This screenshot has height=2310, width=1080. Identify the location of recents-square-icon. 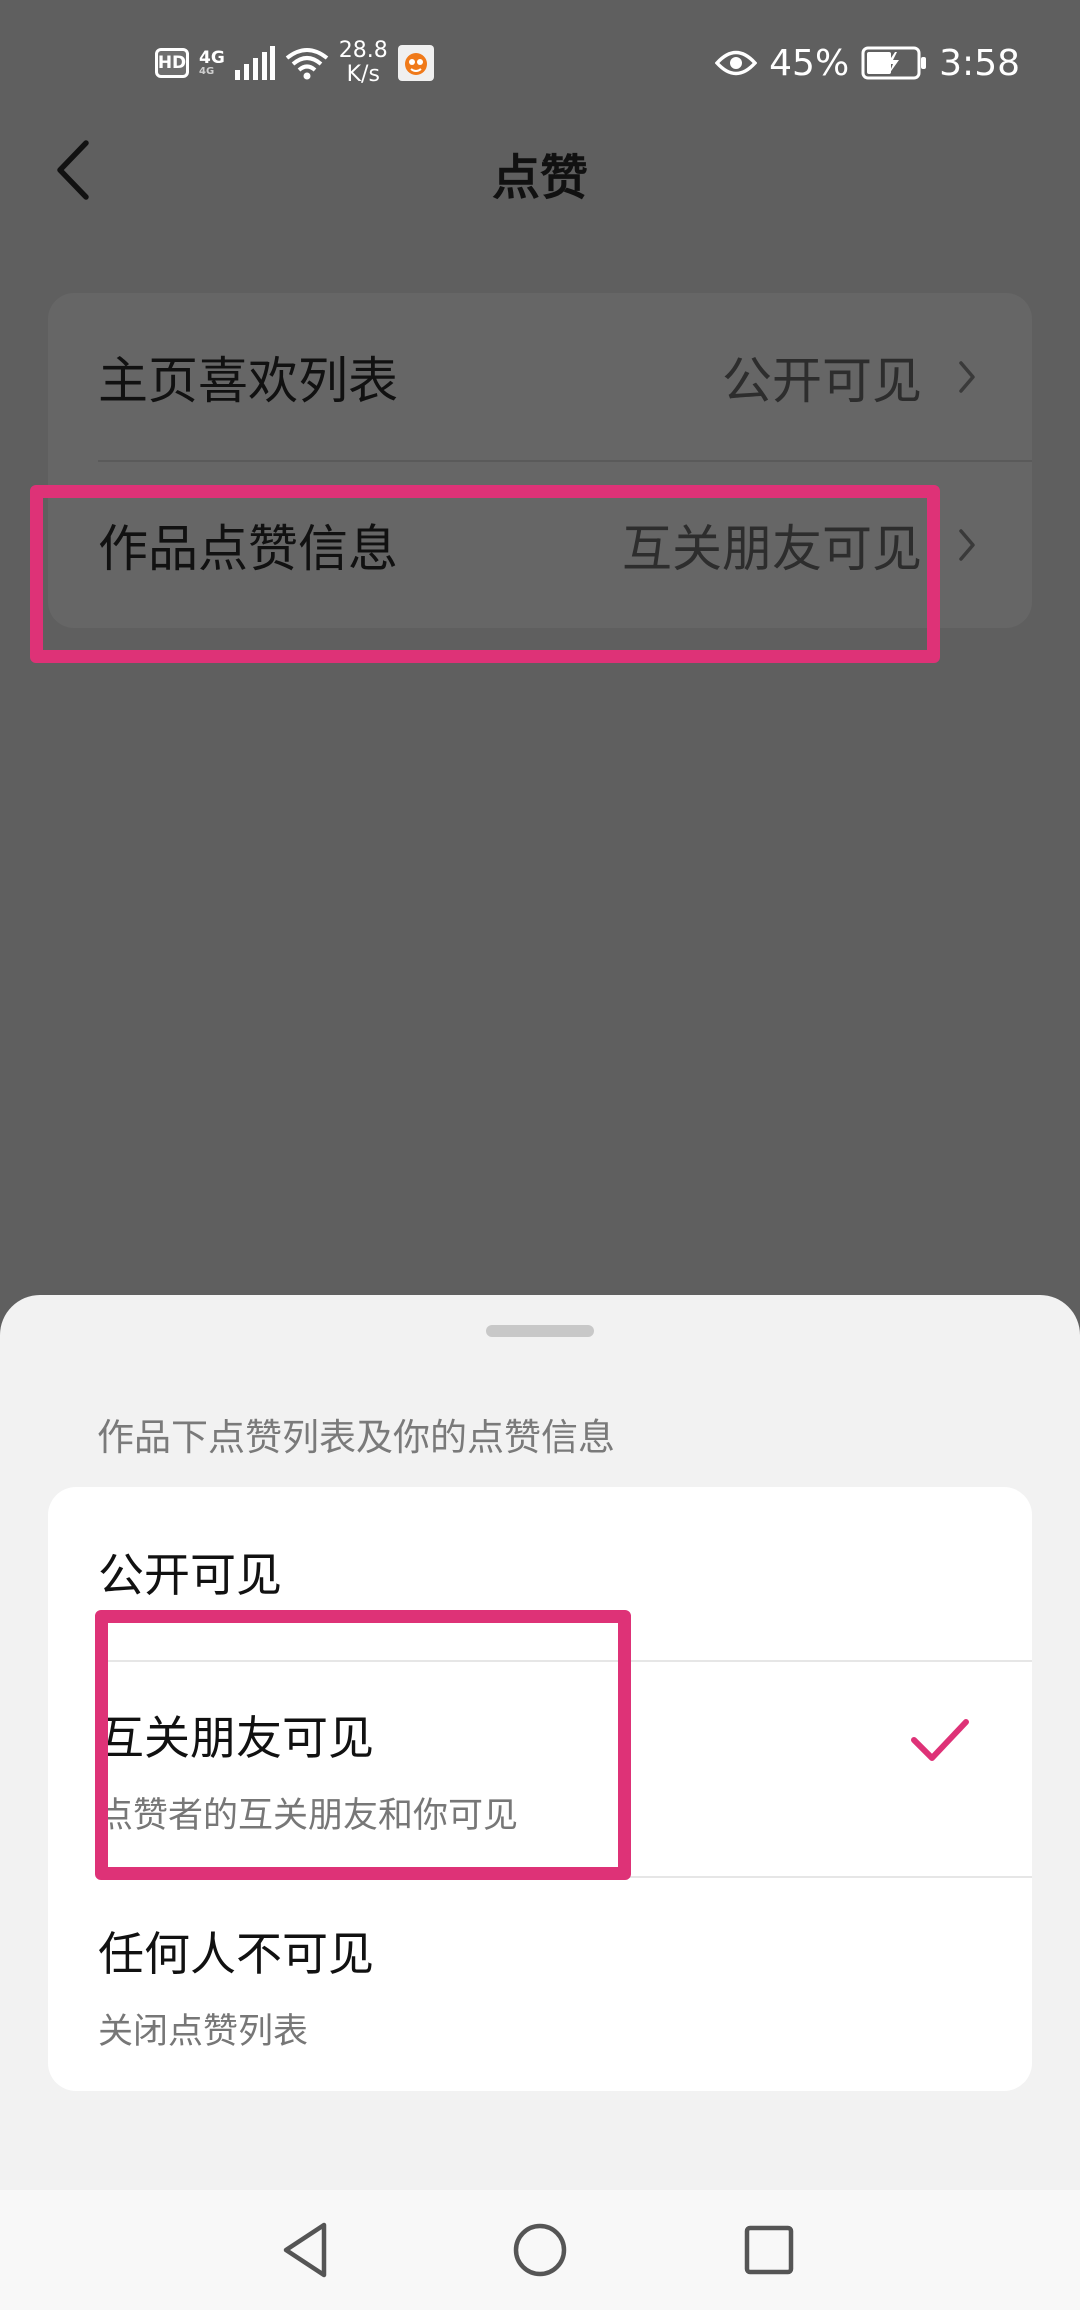
(769, 2250).